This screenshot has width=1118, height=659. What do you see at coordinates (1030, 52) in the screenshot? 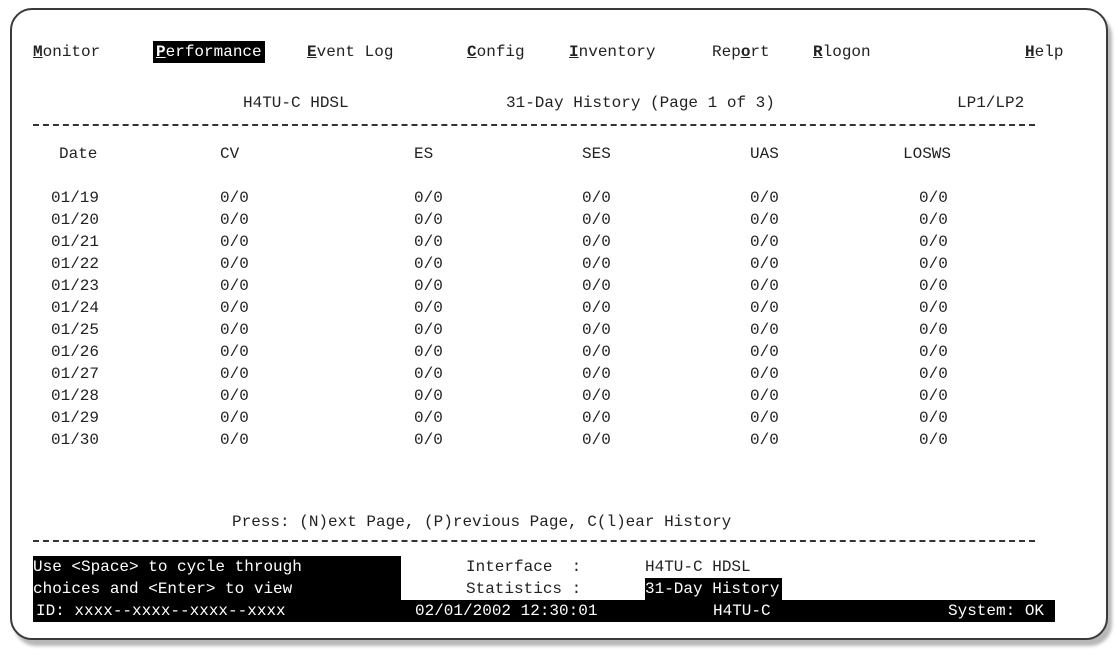
I see `menu-hotkey: H` at bounding box center [1030, 52].